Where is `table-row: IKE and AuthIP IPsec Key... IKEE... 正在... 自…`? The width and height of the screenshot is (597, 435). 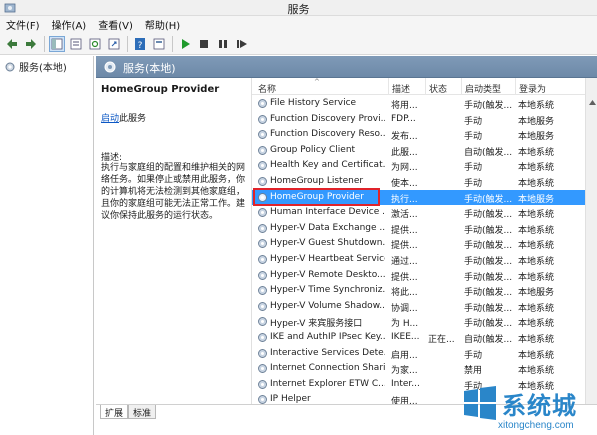 table-row: IKE and AuthIP IPsec Key... IKEE... 正在... 自… is located at coordinates (424, 338).